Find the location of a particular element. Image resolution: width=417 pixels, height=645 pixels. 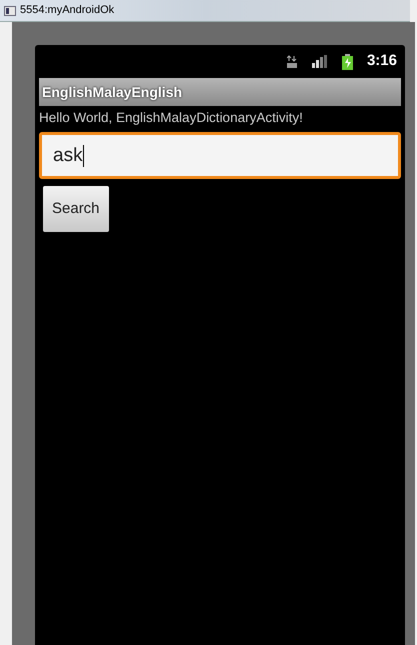

text-cursor is located at coordinates (83, 155).